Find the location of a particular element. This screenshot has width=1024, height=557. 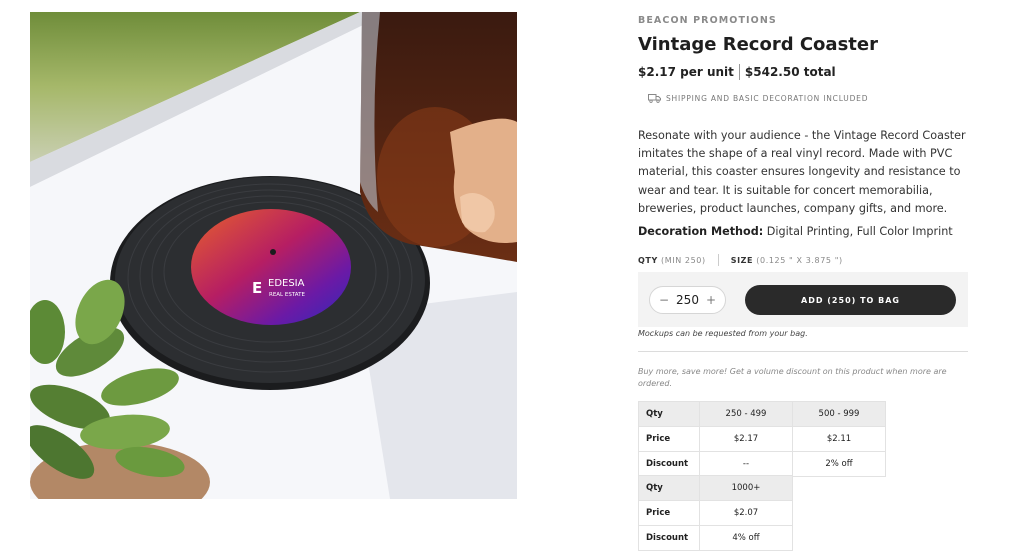

decoration-value: Digital Printing, Full Color Imprint is located at coordinates (859, 231).